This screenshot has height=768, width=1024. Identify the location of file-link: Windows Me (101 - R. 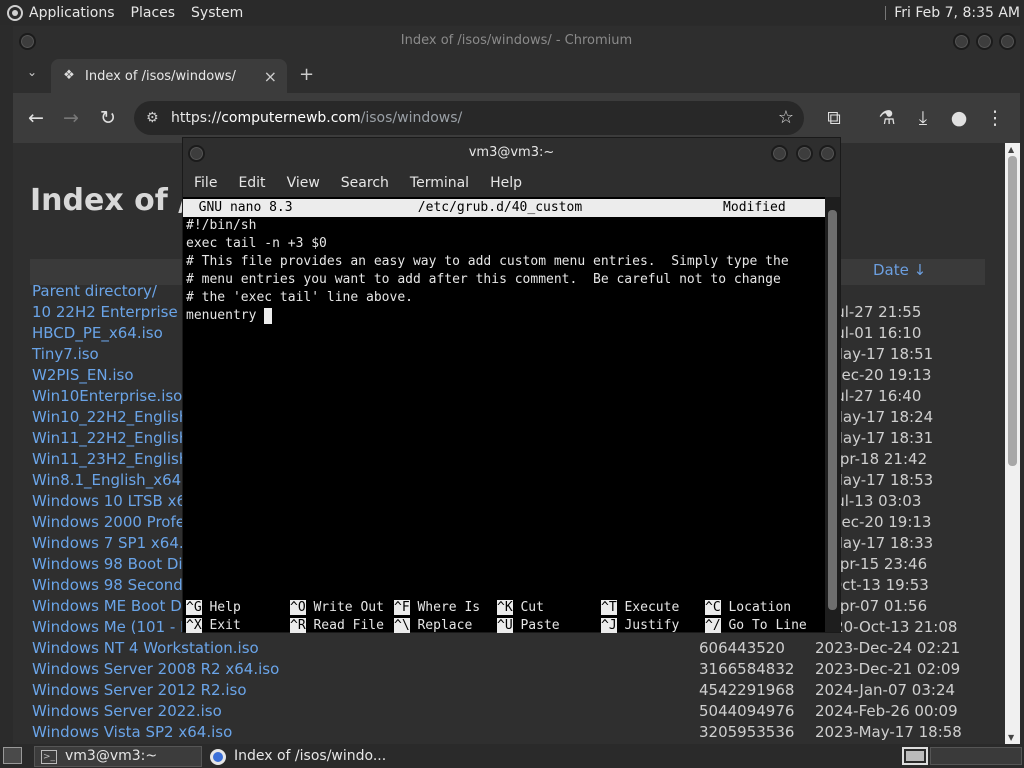
(111, 627).